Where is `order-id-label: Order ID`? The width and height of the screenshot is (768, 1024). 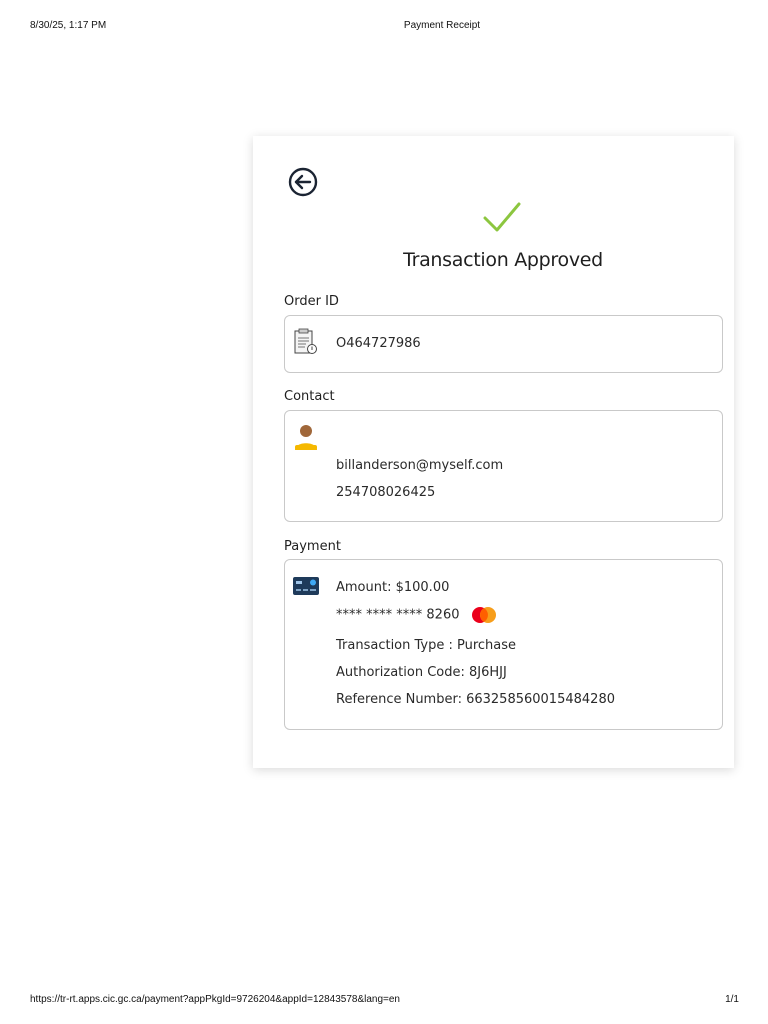
order-id-label: Order ID is located at coordinates (311, 301).